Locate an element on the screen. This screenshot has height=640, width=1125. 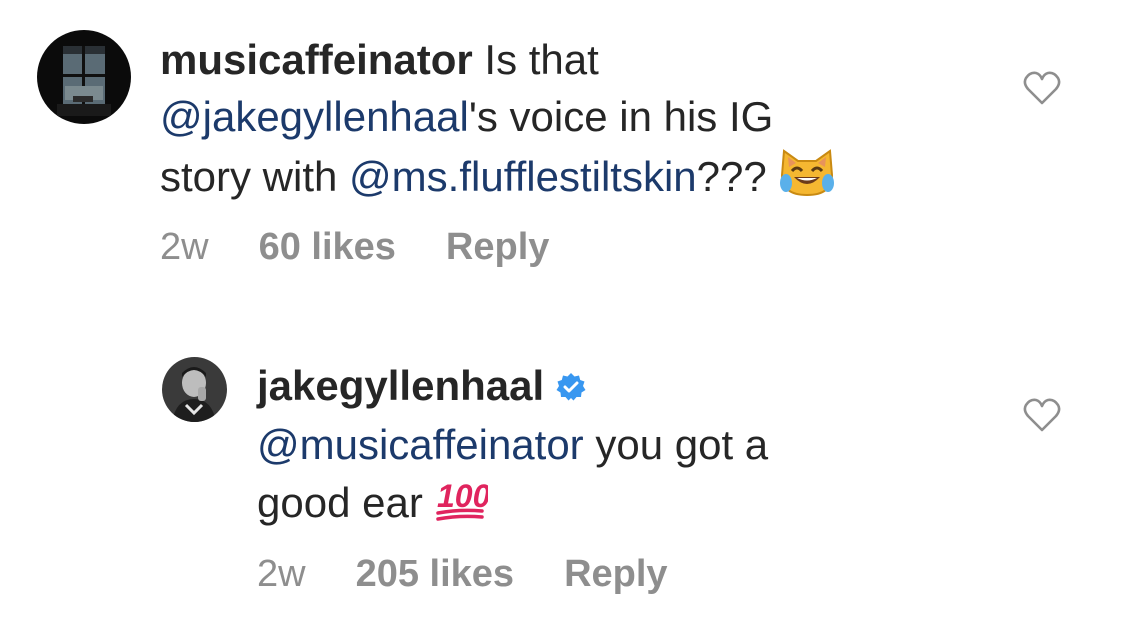
hundred-points-icon: 100 is located at coordinates (462, 505).